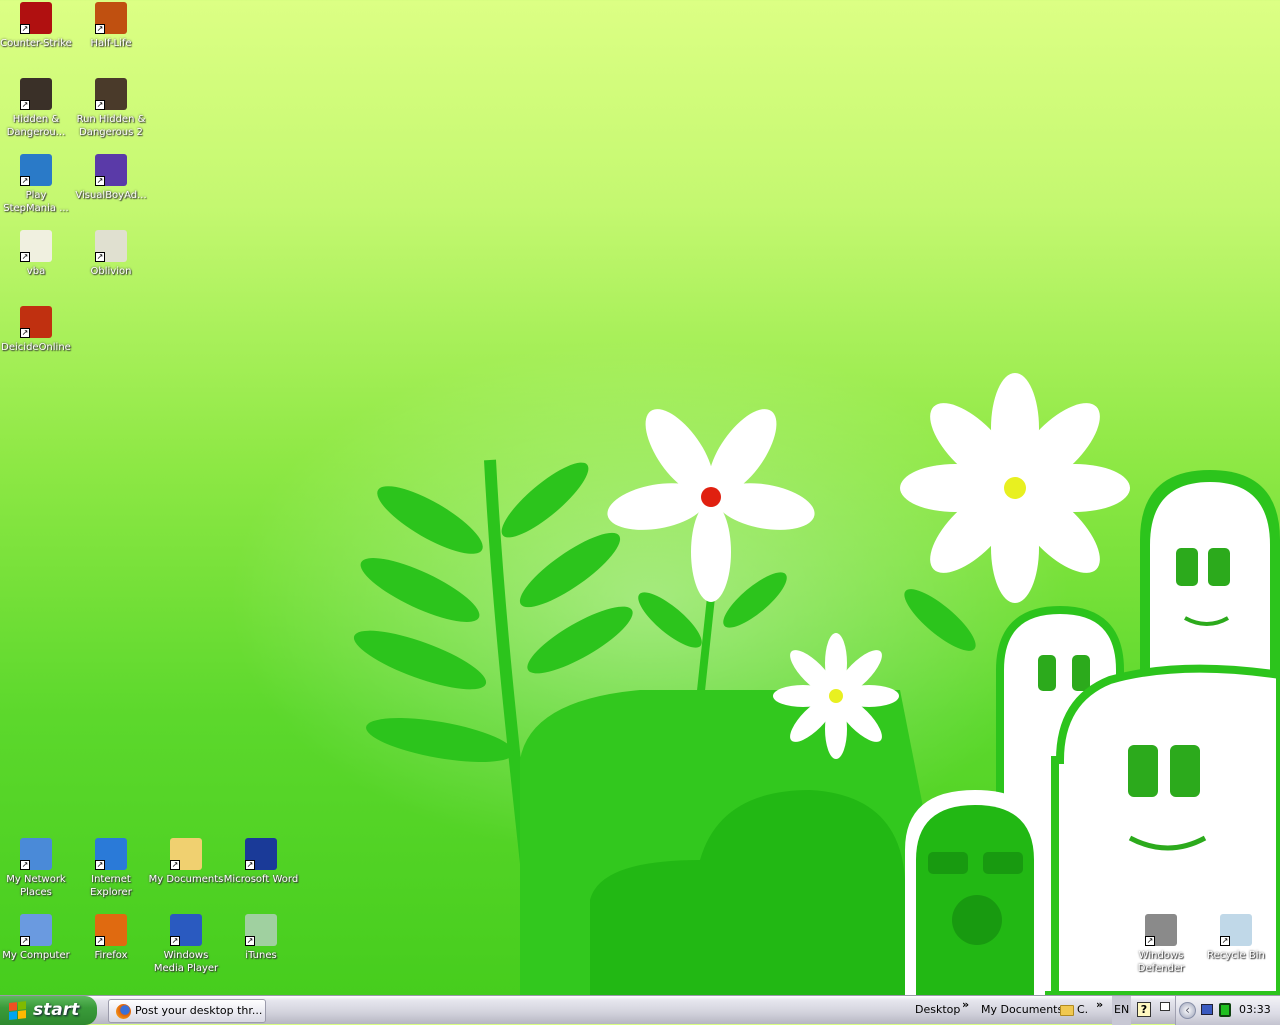 The image size is (1280, 1025). What do you see at coordinates (186, 879) in the screenshot?
I see `icon-label: My Documents` at bounding box center [186, 879].